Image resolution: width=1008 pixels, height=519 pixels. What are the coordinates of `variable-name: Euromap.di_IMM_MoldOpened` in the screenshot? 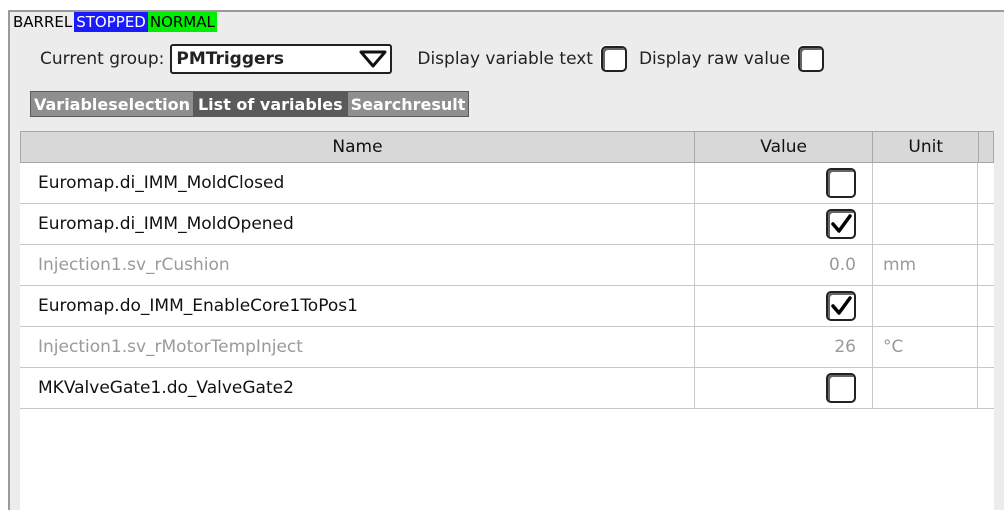 It's located at (357, 224).